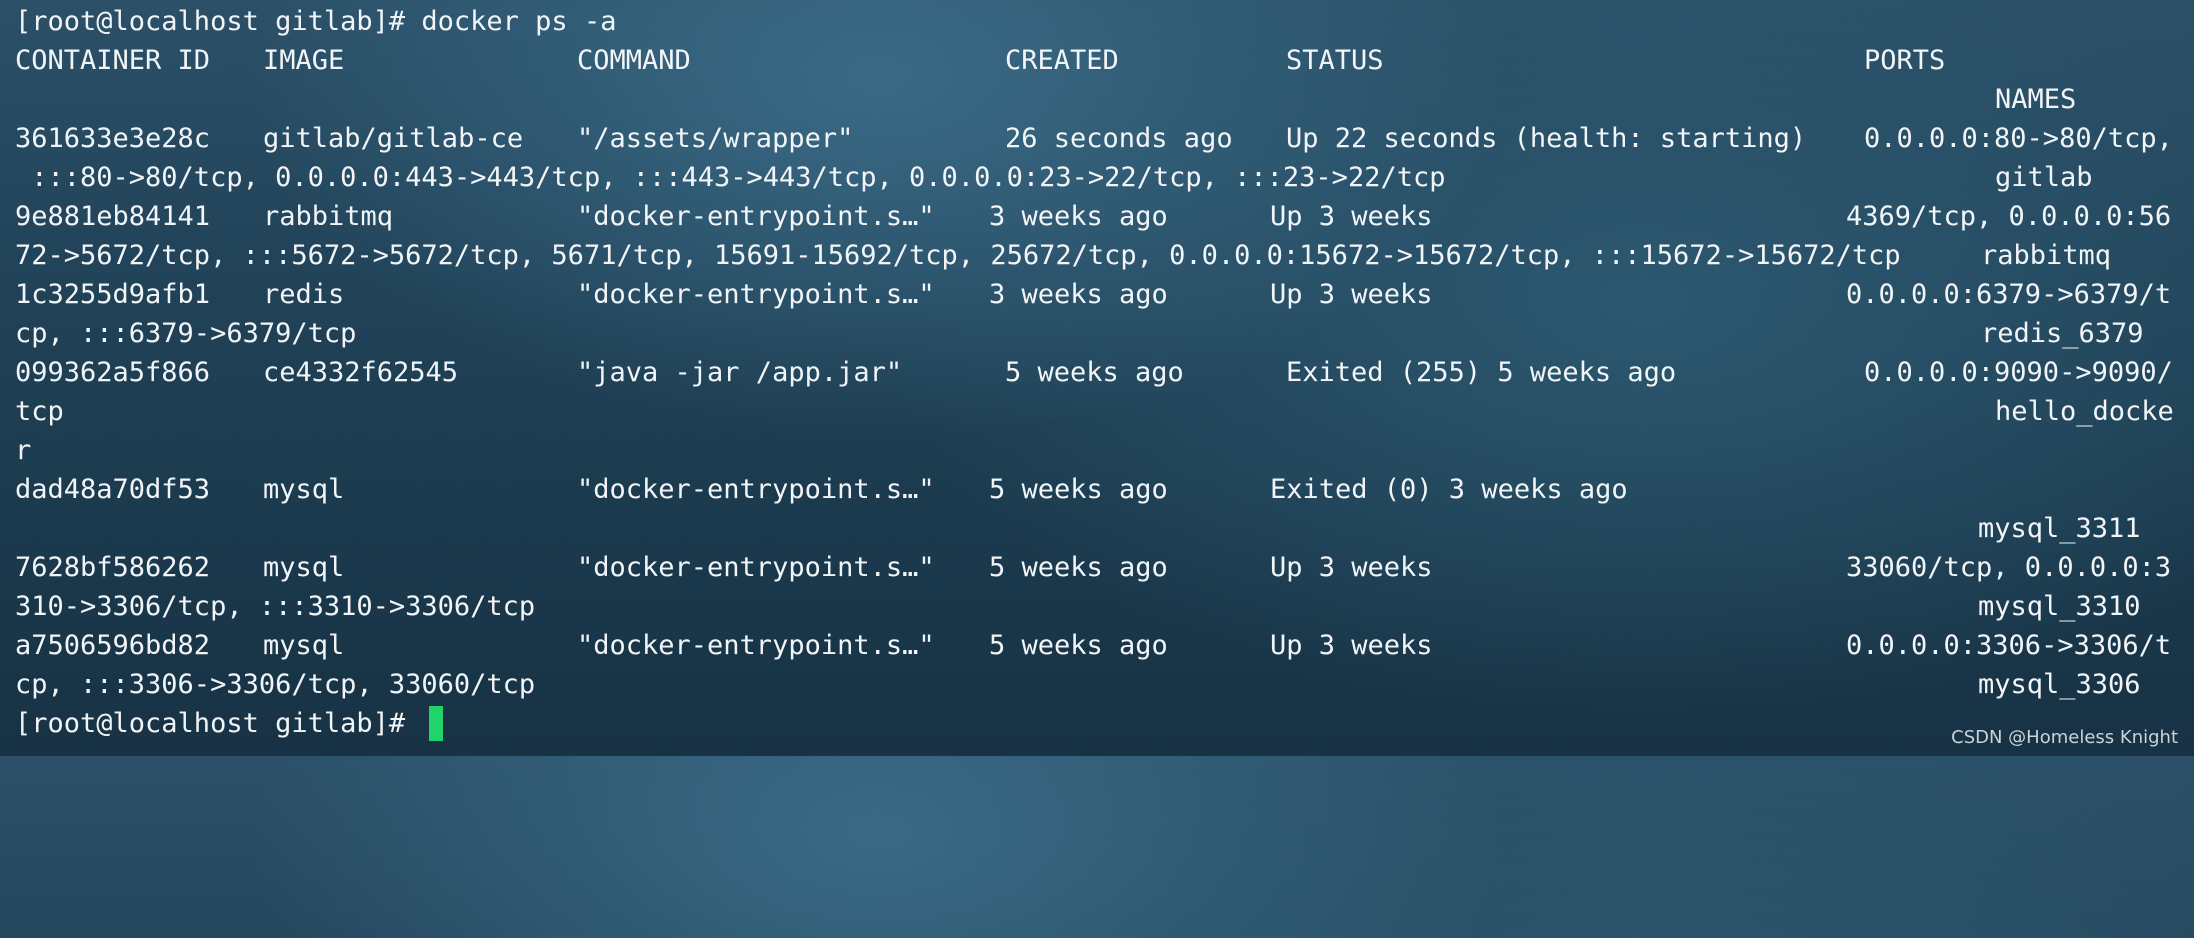 The width and height of the screenshot is (2194, 938). What do you see at coordinates (2059, 528) in the screenshot?
I see `container-name: mysql_3311` at bounding box center [2059, 528].